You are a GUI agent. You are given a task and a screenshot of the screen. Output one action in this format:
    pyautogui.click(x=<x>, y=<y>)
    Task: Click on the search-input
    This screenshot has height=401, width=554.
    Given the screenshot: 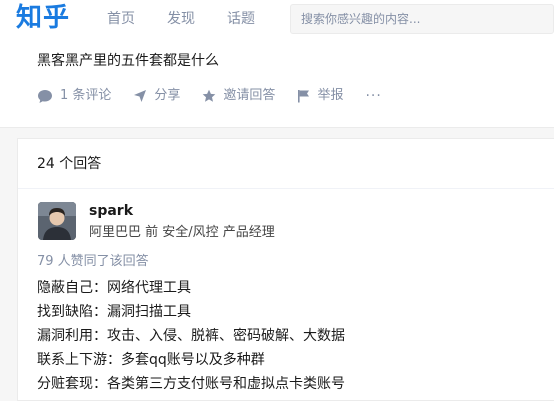 What is the action you would take?
    pyautogui.click(x=422, y=19)
    